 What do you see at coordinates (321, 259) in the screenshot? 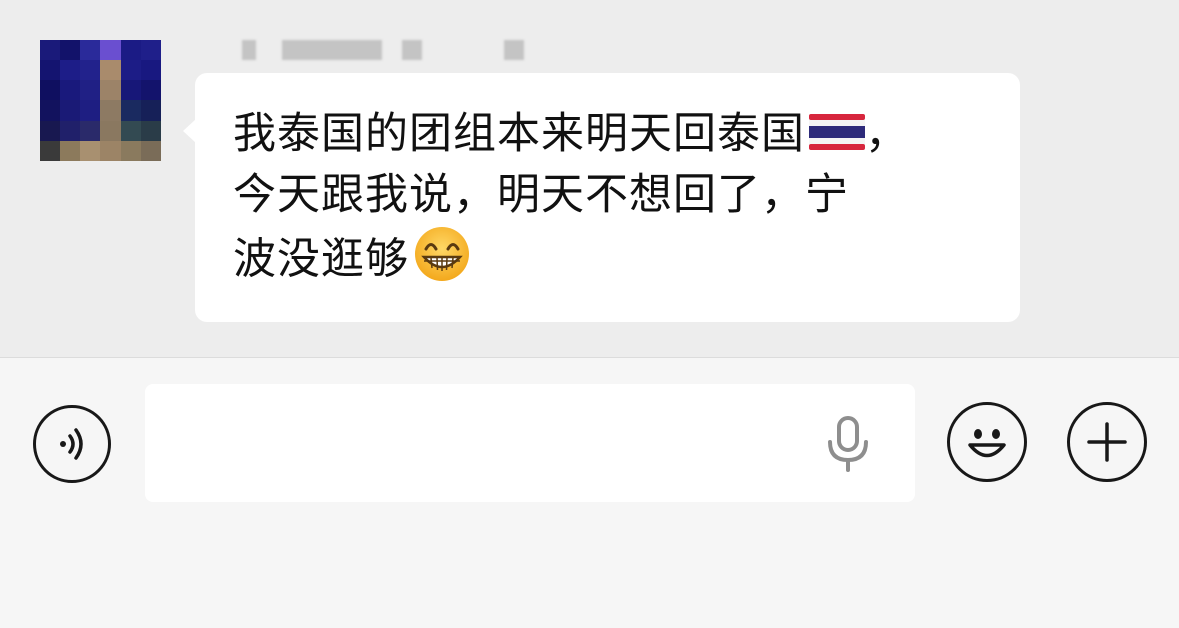
I see `message-line-3: 波没逛够` at bounding box center [321, 259].